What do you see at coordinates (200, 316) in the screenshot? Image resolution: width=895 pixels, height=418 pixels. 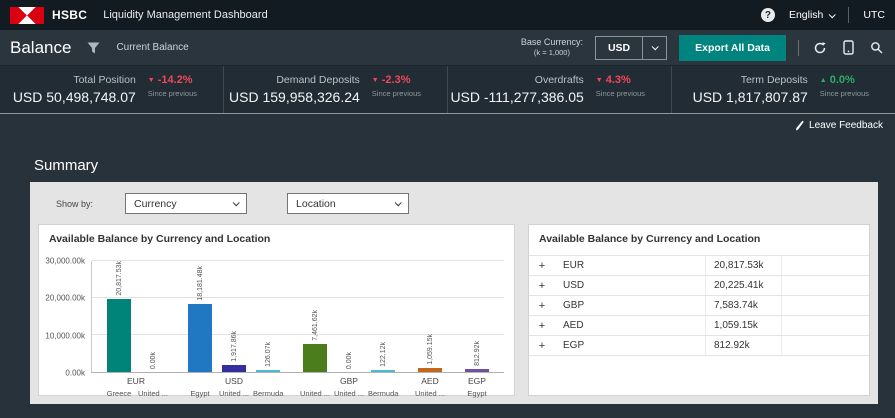 I see `bar-column: 18,181.48k` at bounding box center [200, 316].